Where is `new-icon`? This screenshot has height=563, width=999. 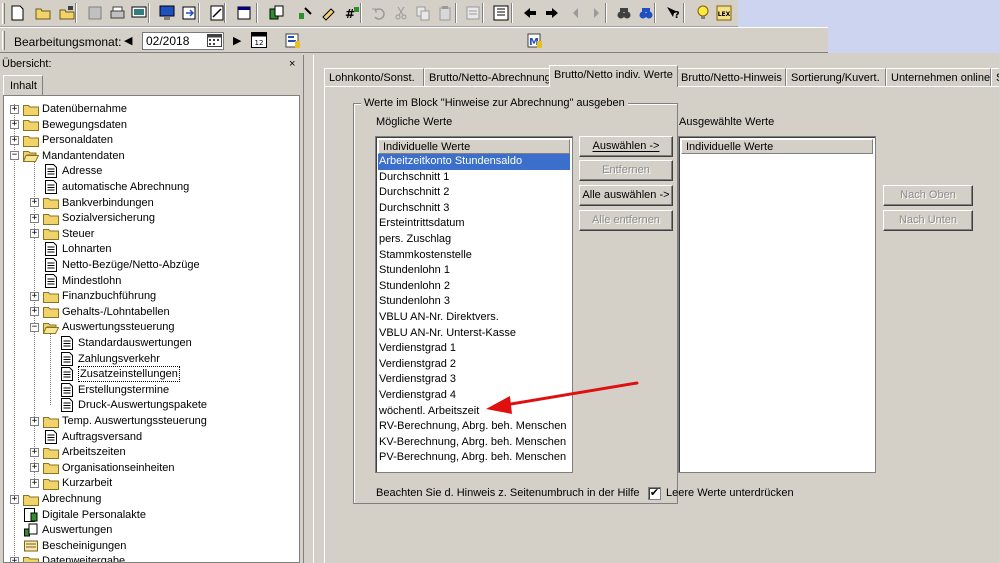 new-icon is located at coordinates (17, 13).